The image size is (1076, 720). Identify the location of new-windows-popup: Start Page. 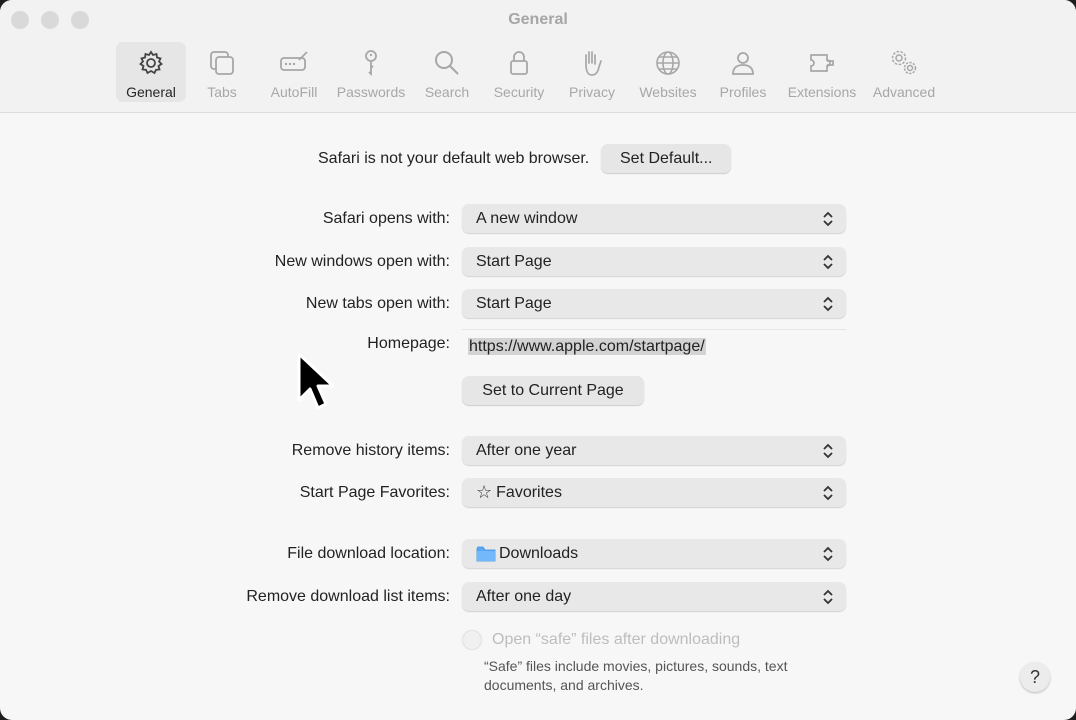
(654, 261).